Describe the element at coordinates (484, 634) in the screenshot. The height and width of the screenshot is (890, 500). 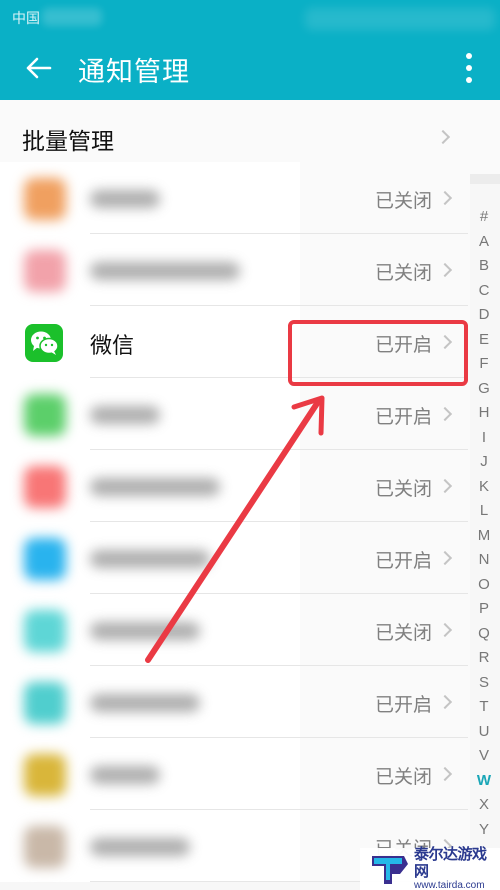
I see `index-letter: Q` at that location.